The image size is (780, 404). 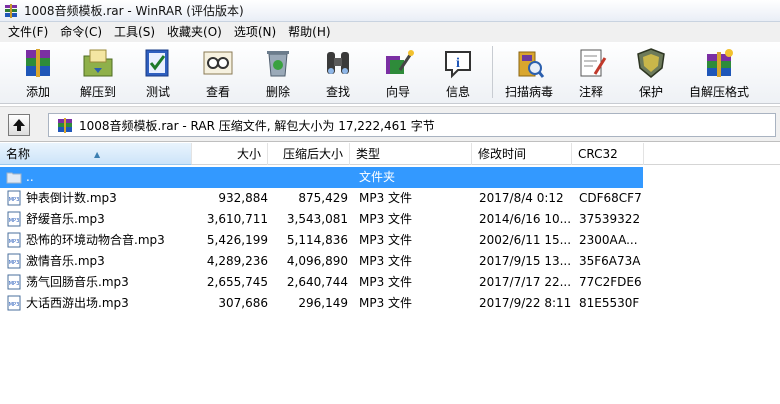 What do you see at coordinates (650, 92) in the screenshot?
I see `protect-label: 保护` at bounding box center [650, 92].